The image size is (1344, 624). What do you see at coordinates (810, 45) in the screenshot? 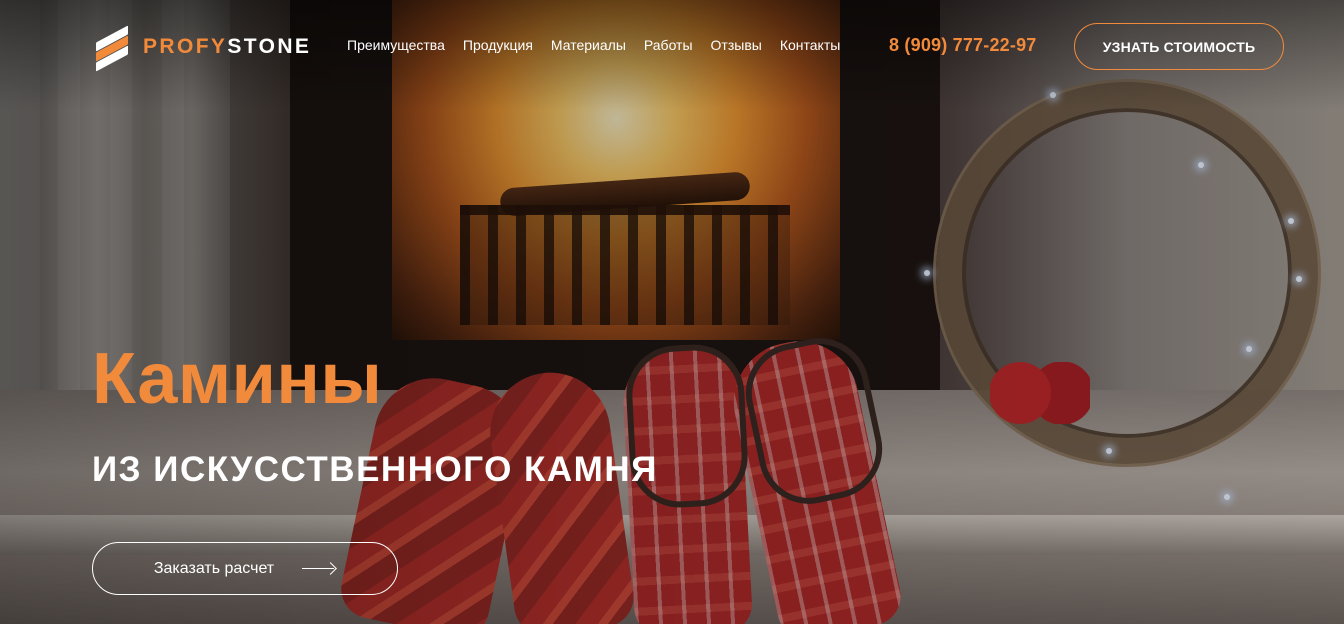
I see `nav-item-contacts: Контакты` at bounding box center [810, 45].